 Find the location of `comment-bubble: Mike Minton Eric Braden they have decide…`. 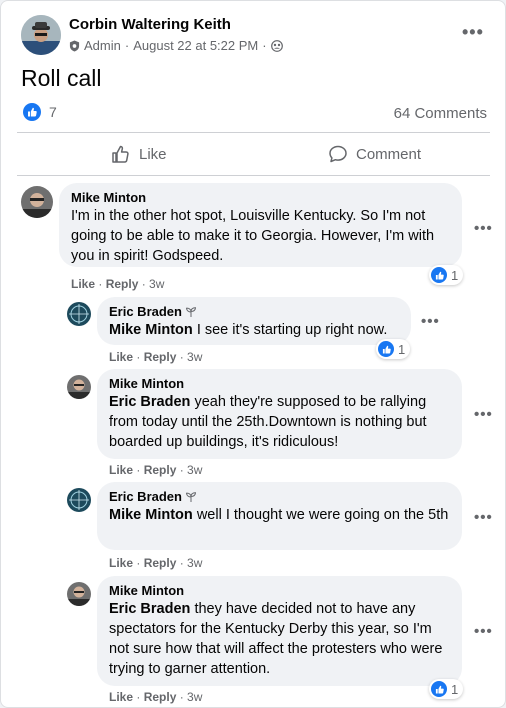

comment-bubble: Mike Minton Eric Braden they have decide… is located at coordinates (279, 631).